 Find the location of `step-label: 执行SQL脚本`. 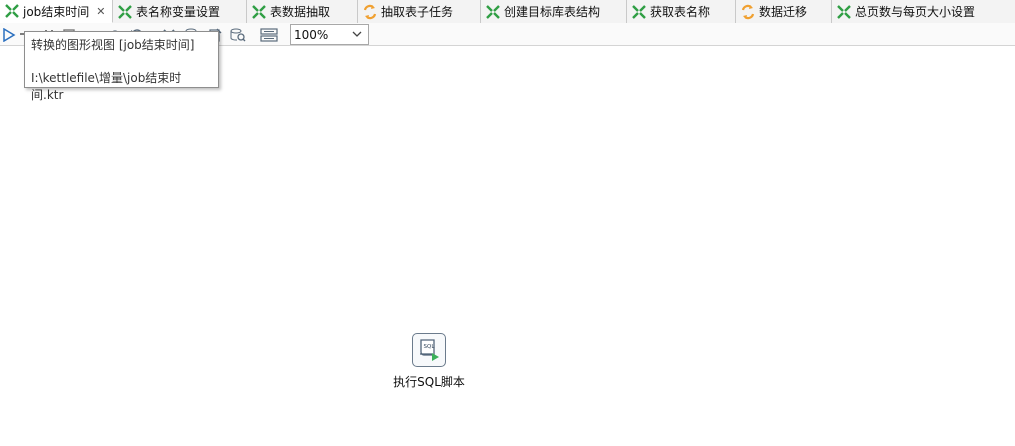

step-label: 执行SQL脚本 is located at coordinates (429, 382).